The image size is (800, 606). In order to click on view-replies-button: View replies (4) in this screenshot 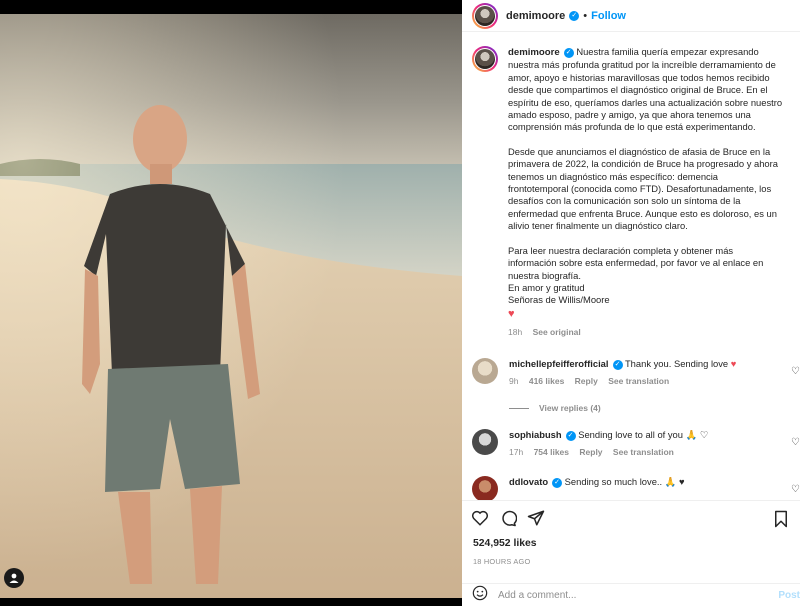, I will do `click(555, 408)`.